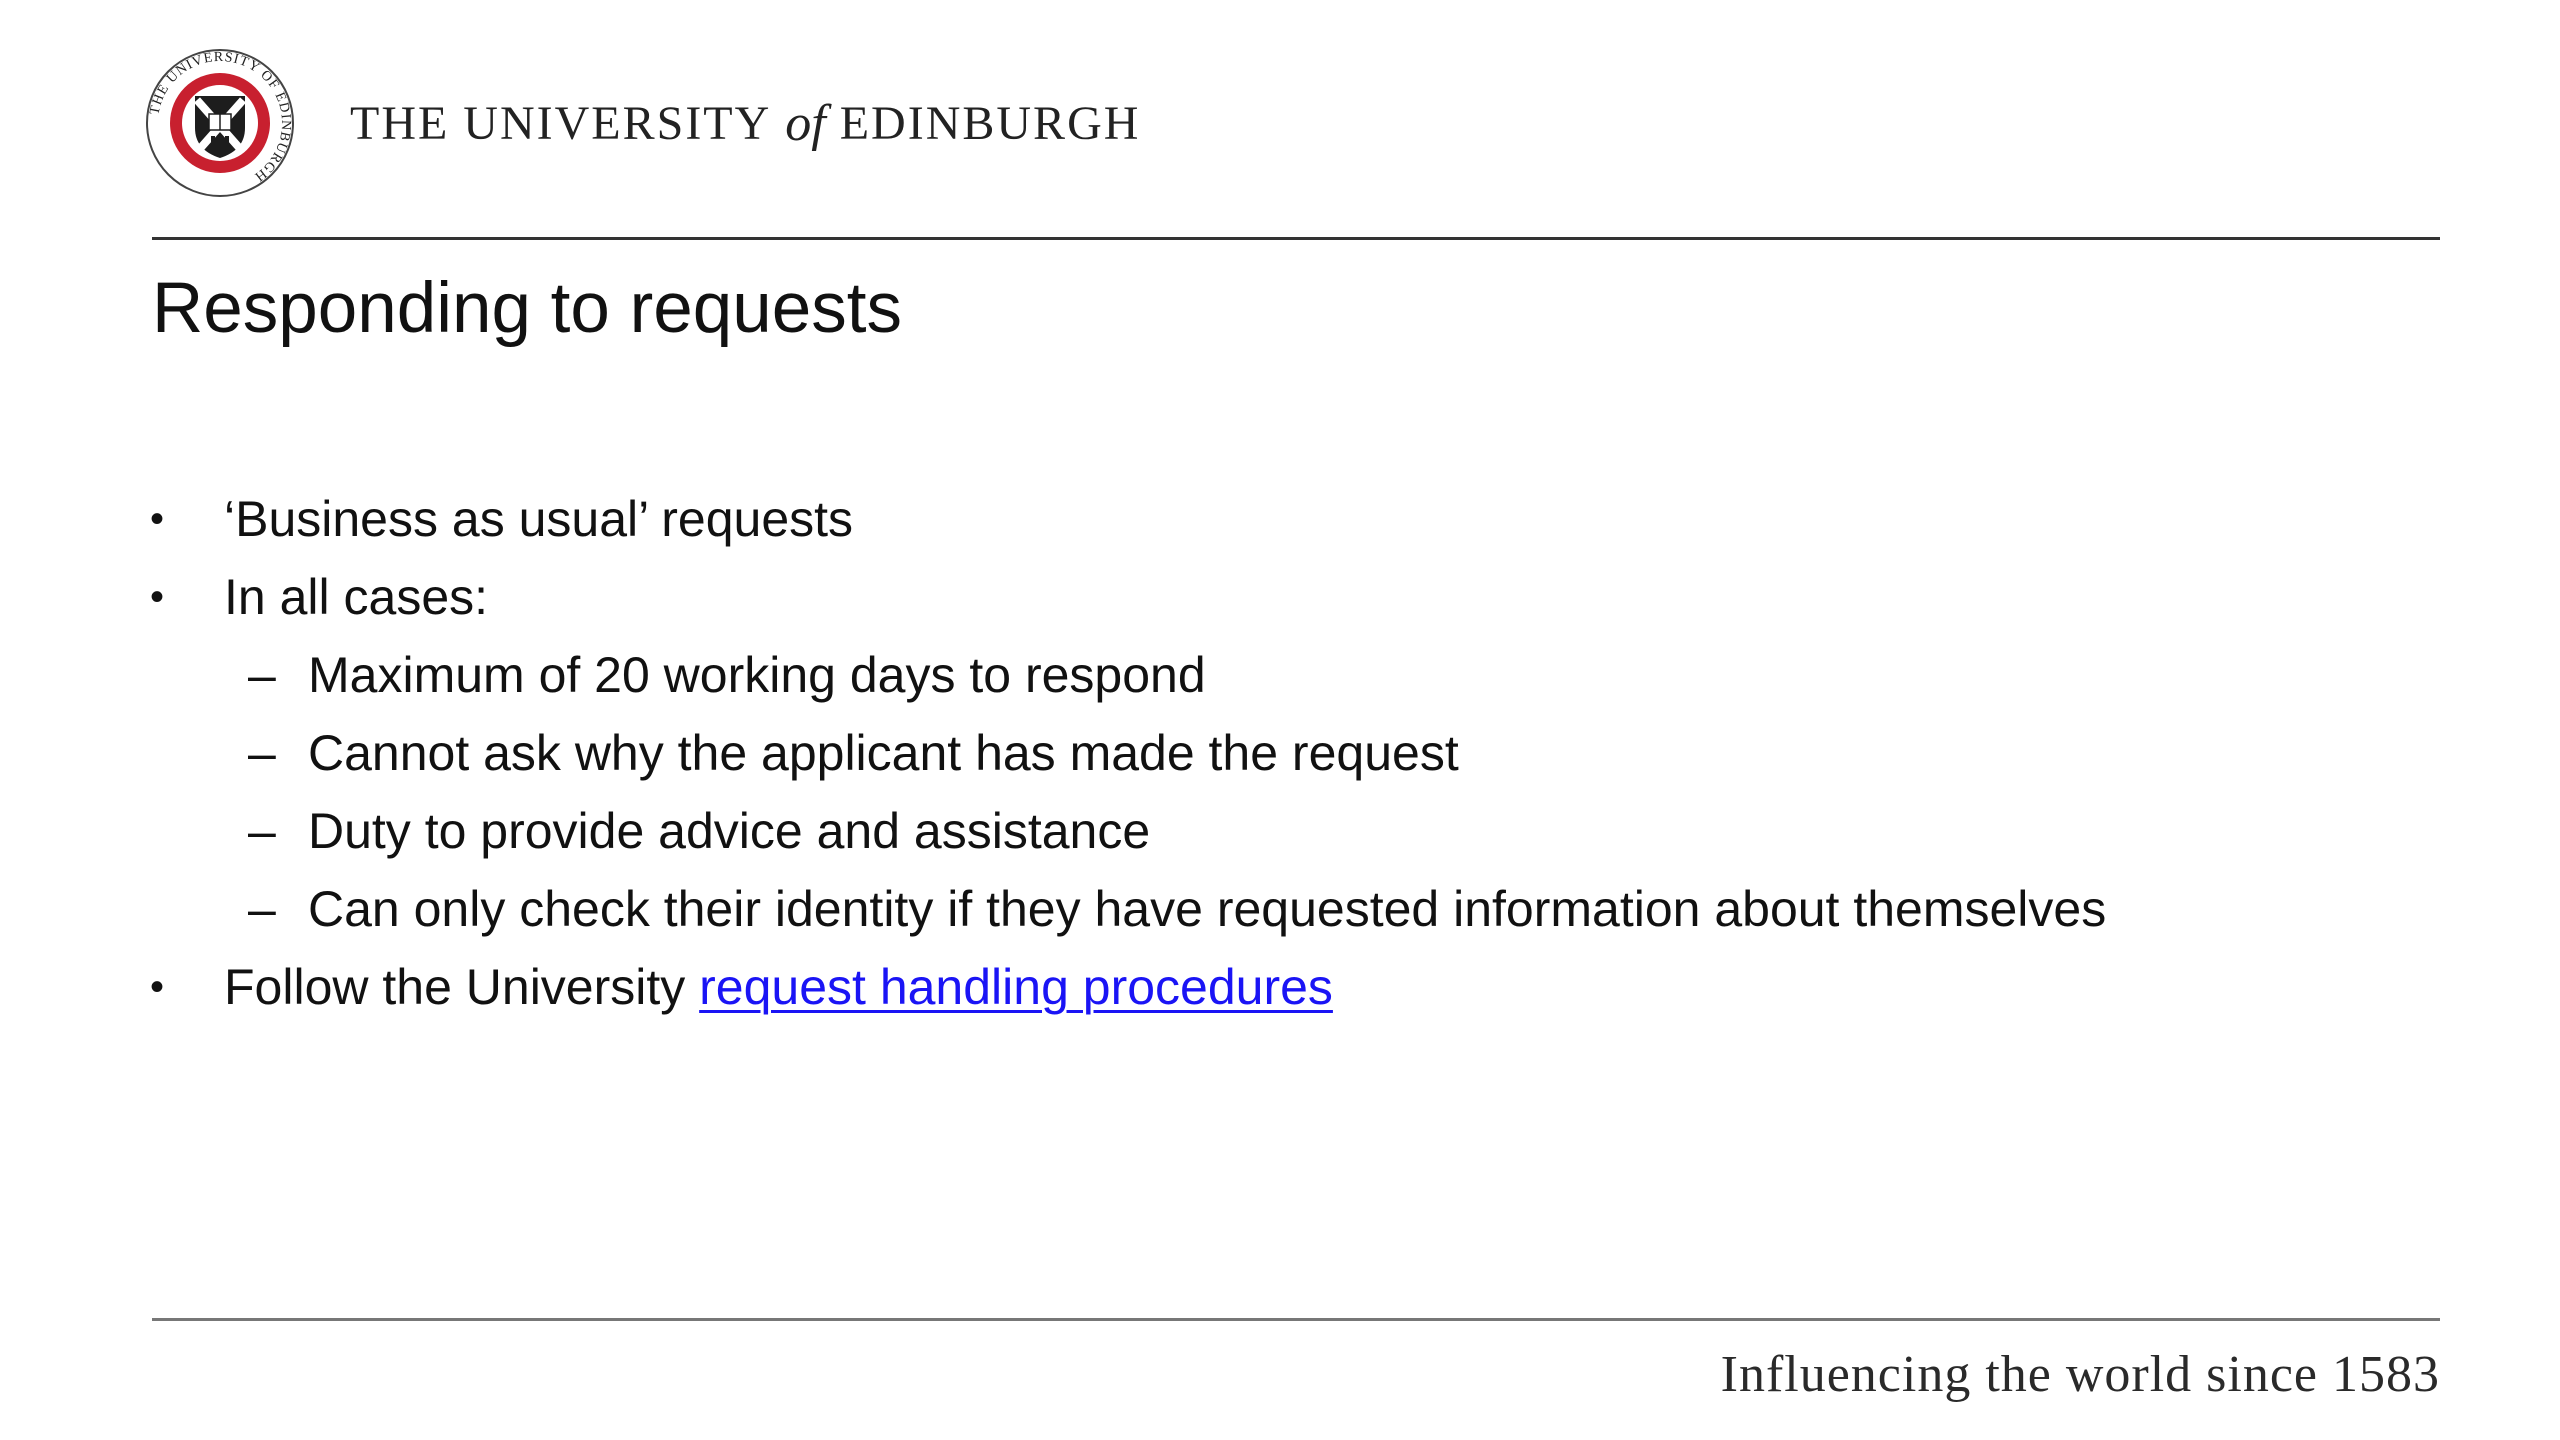 The width and height of the screenshot is (2560, 1440). Describe the element at coordinates (729, 831) in the screenshot. I see `sub-bullet-text: Duty to provide advice and assistance` at that location.